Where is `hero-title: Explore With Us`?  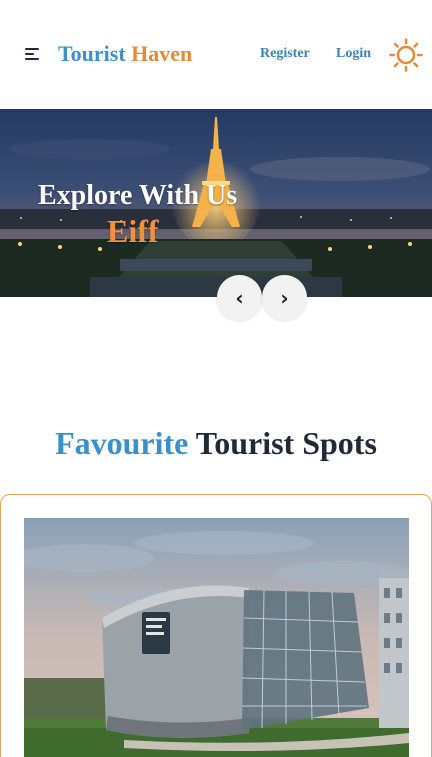
hero-title: Explore With Us is located at coordinates (138, 195).